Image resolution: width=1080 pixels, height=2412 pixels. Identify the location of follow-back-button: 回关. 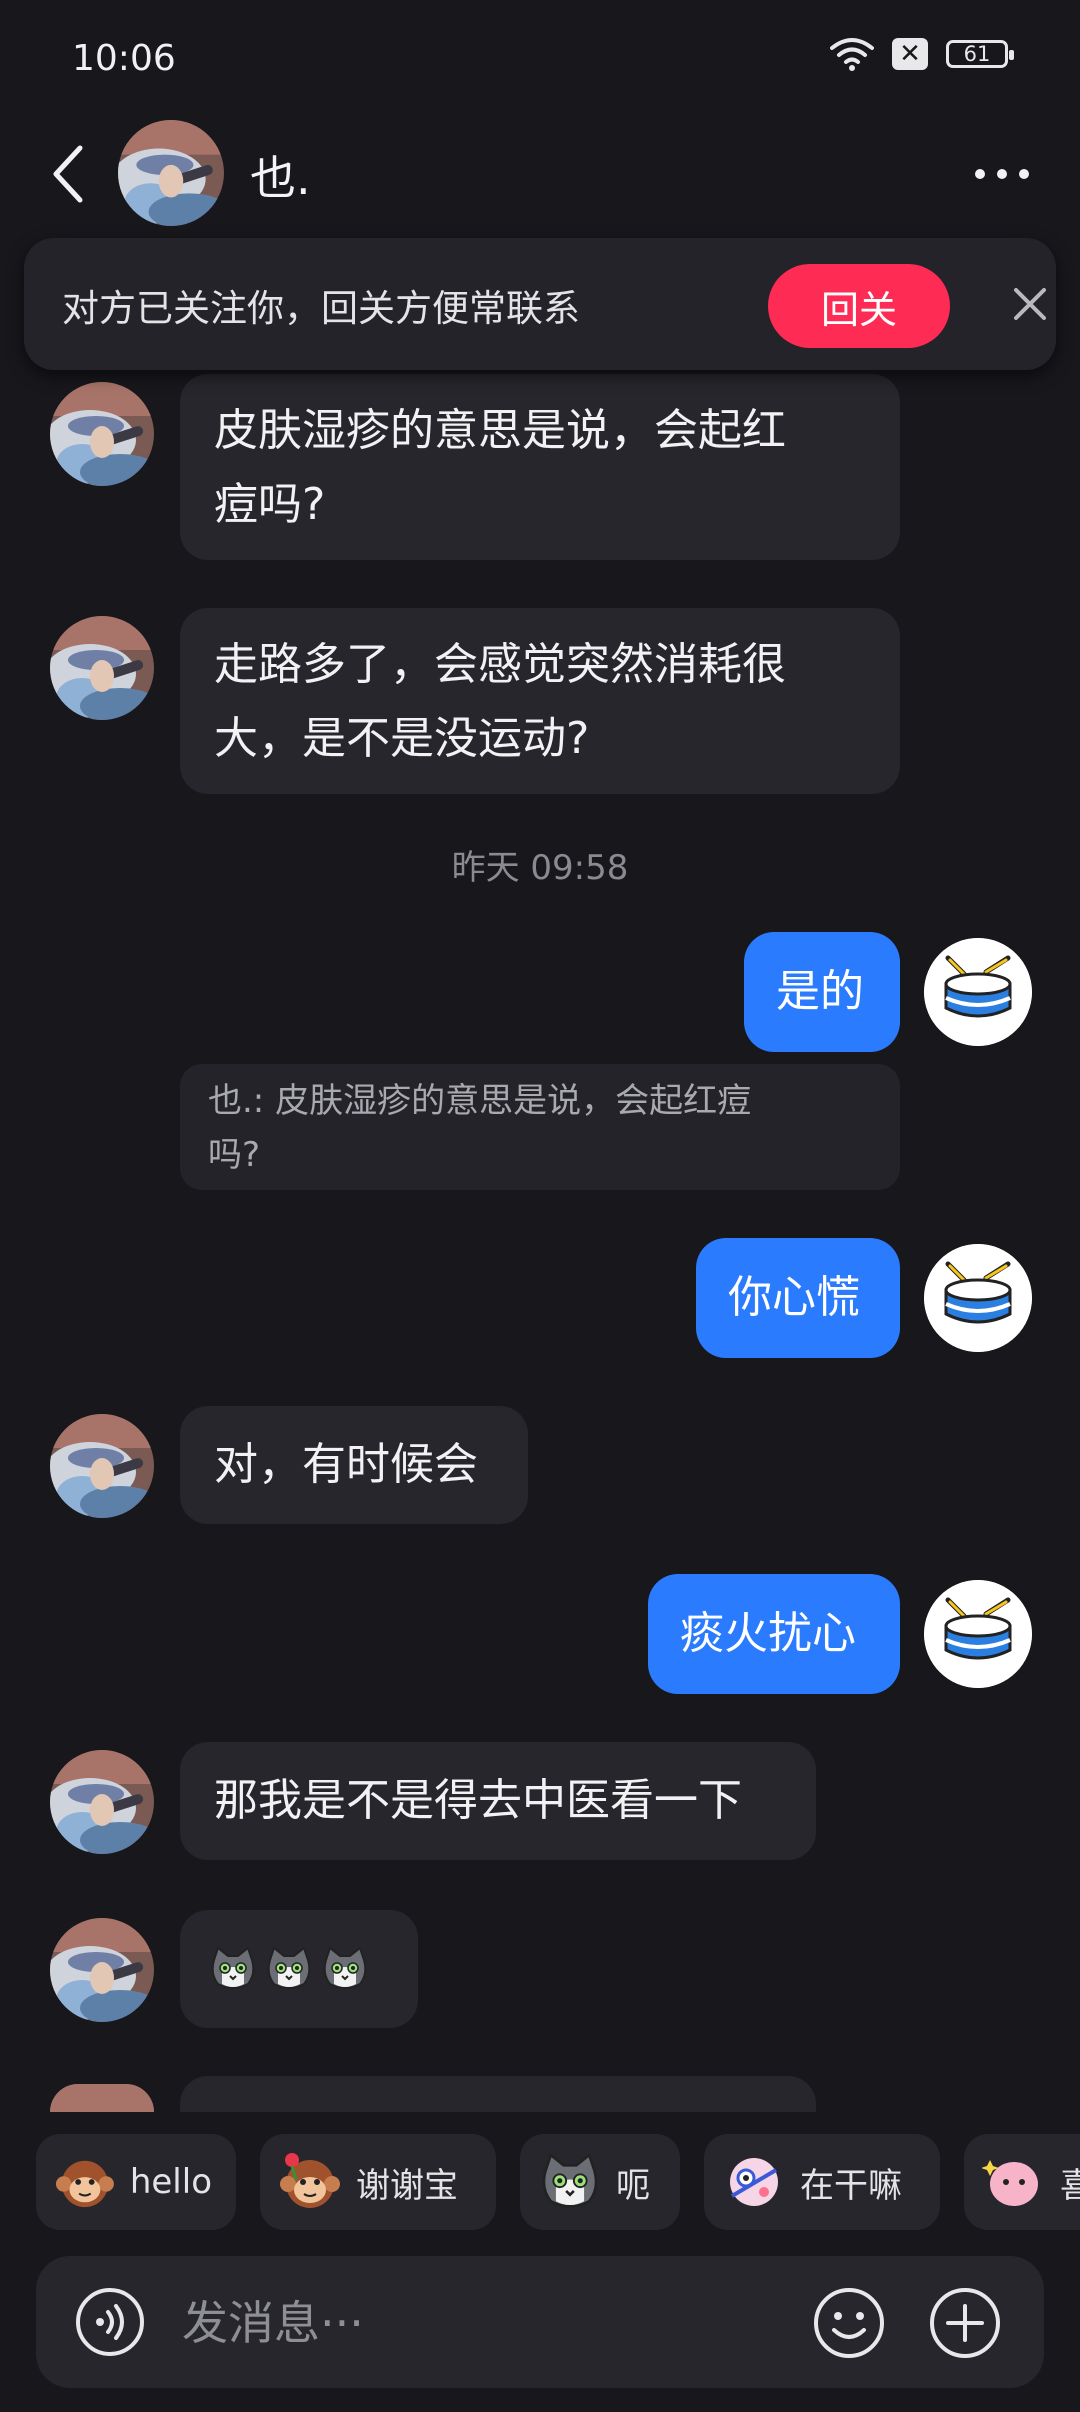
(859, 306).